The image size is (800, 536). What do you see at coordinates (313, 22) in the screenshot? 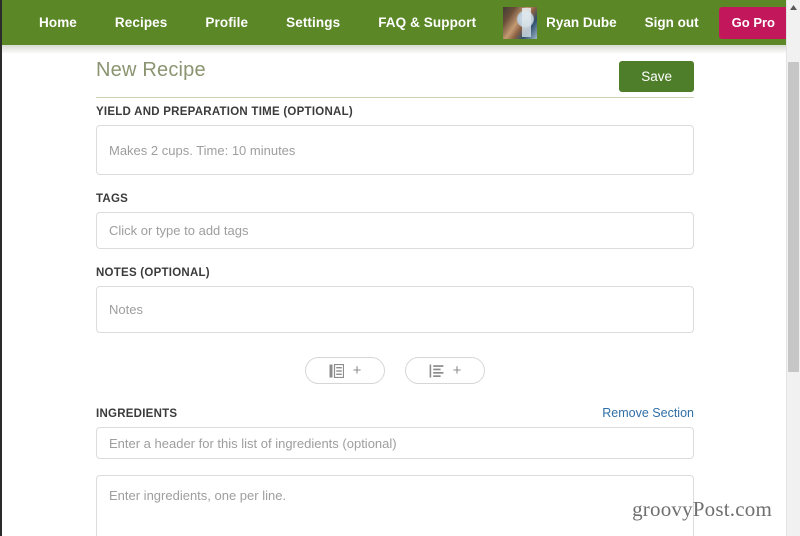
I see `nav-item-settings: Settings` at bounding box center [313, 22].